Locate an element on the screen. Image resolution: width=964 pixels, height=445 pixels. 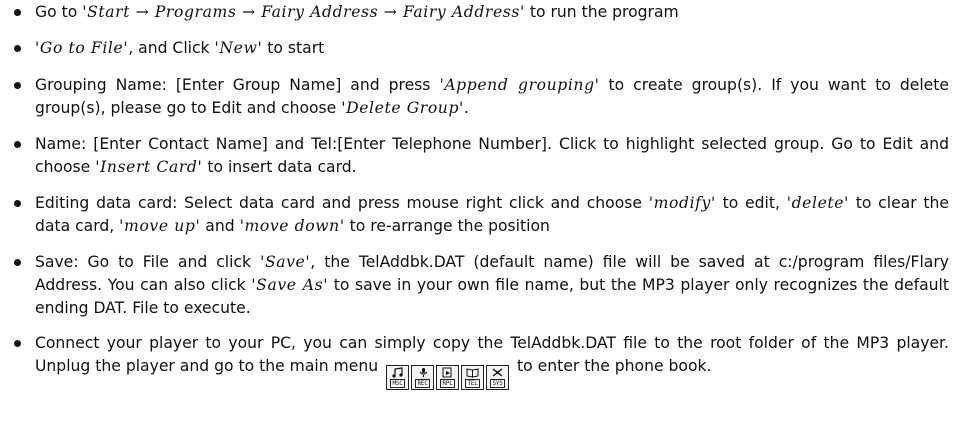
microphone-icon: REC is located at coordinates (423, 377).